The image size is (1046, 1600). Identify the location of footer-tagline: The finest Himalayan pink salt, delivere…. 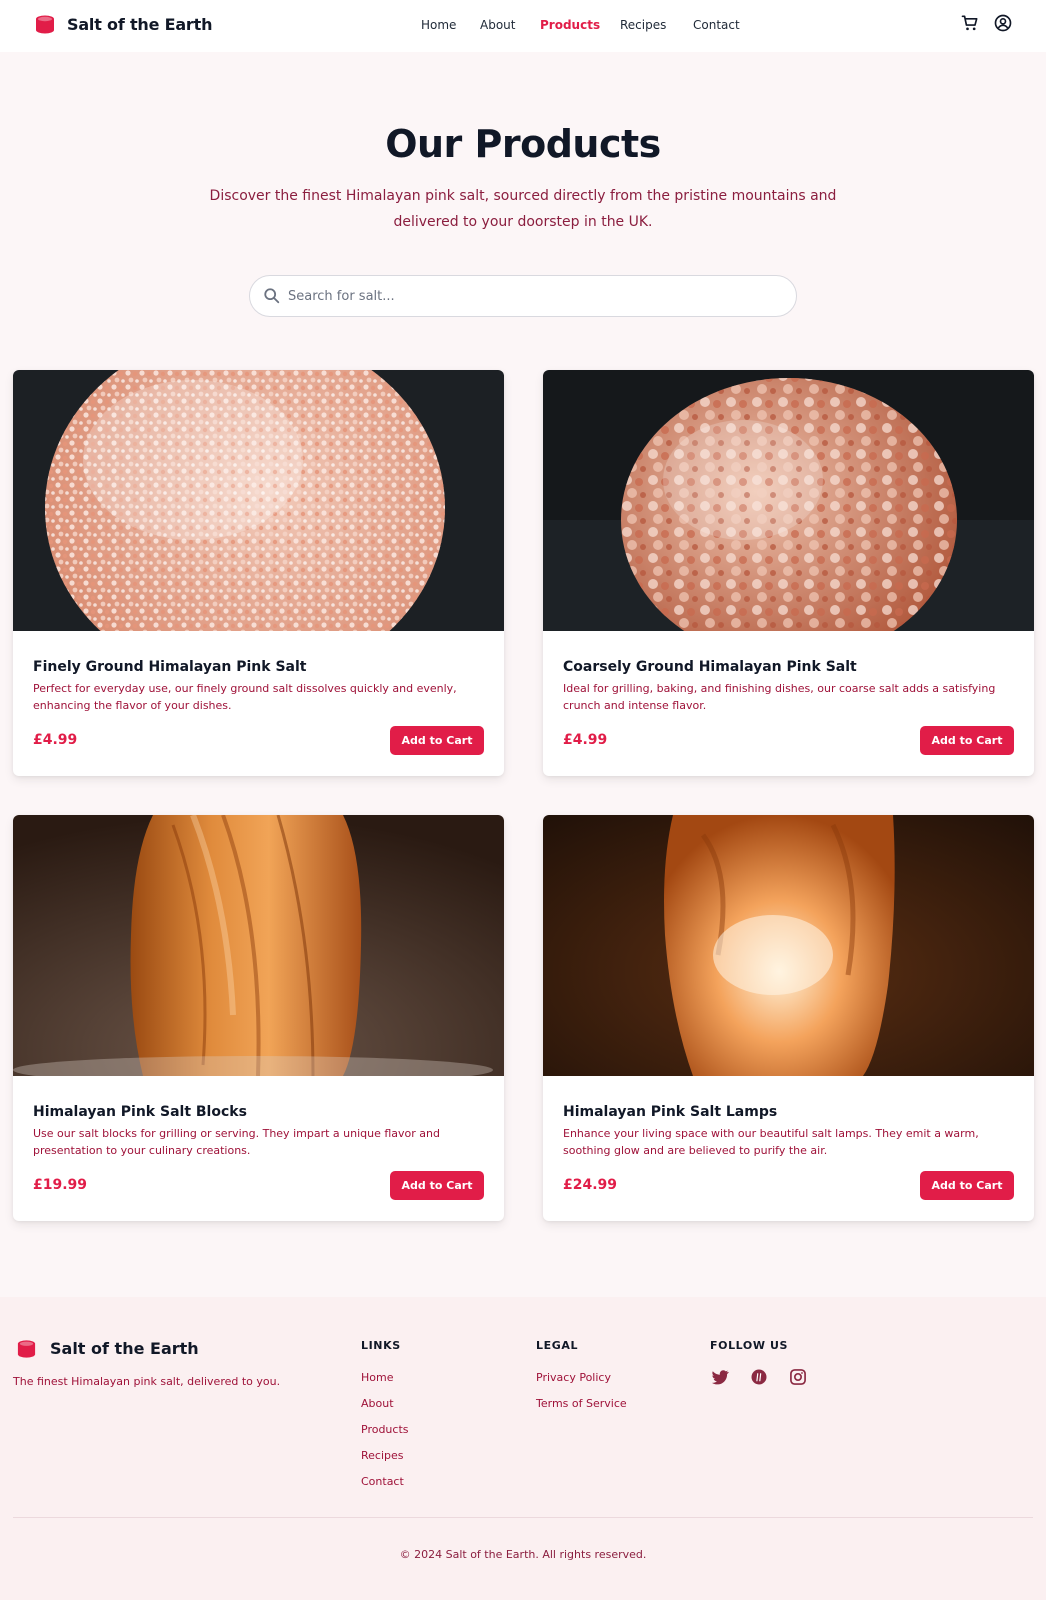
(147, 1381).